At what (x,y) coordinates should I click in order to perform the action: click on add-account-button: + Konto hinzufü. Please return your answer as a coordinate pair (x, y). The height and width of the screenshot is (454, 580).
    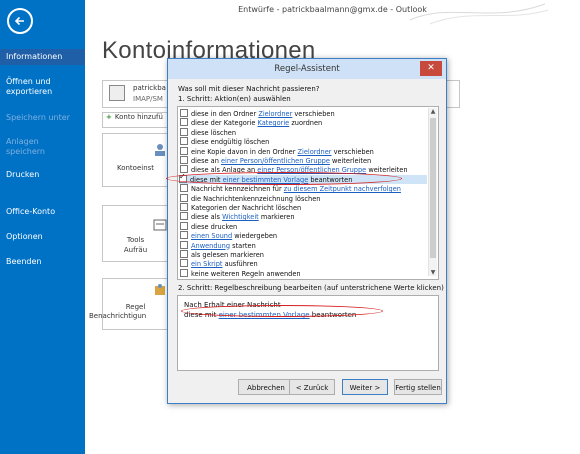
    Looking at the image, I should click on (138, 120).